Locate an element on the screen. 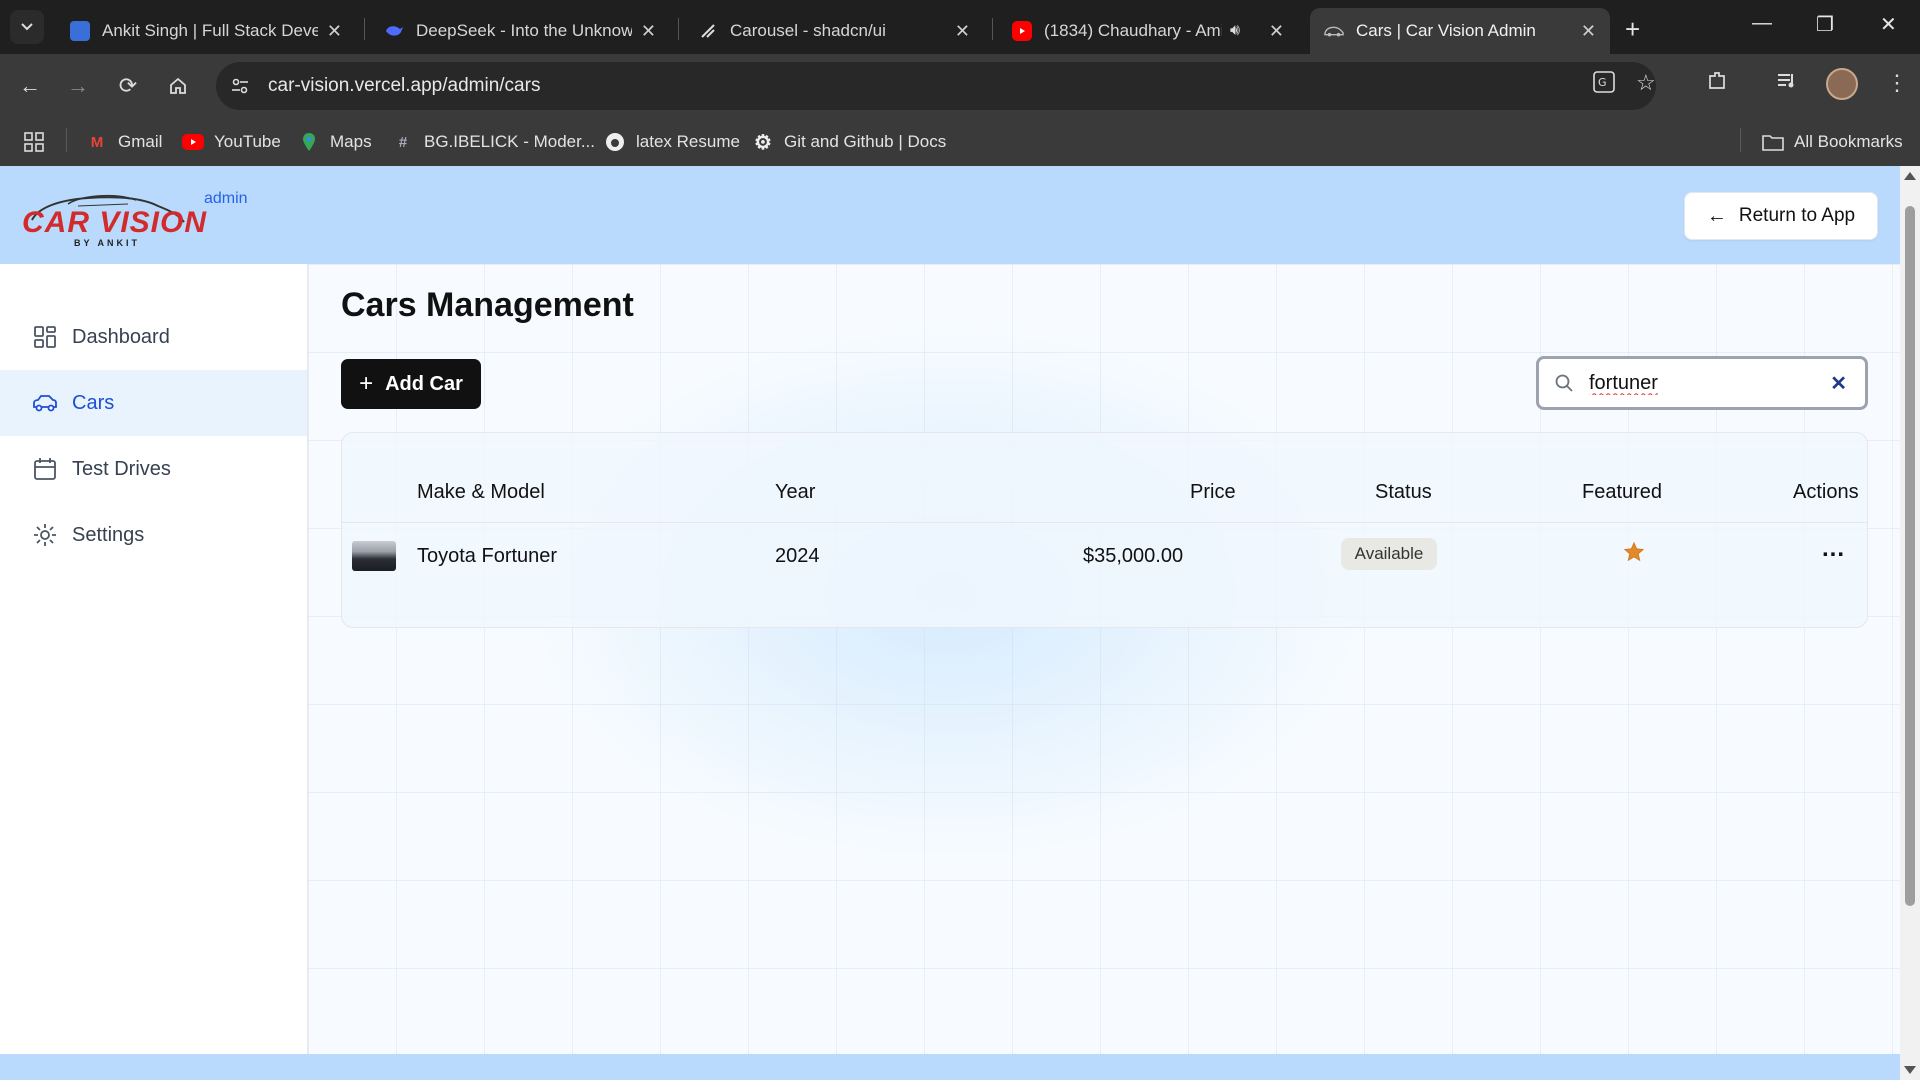 The height and width of the screenshot is (1080, 1920). footer-band is located at coordinates (950, 1067).